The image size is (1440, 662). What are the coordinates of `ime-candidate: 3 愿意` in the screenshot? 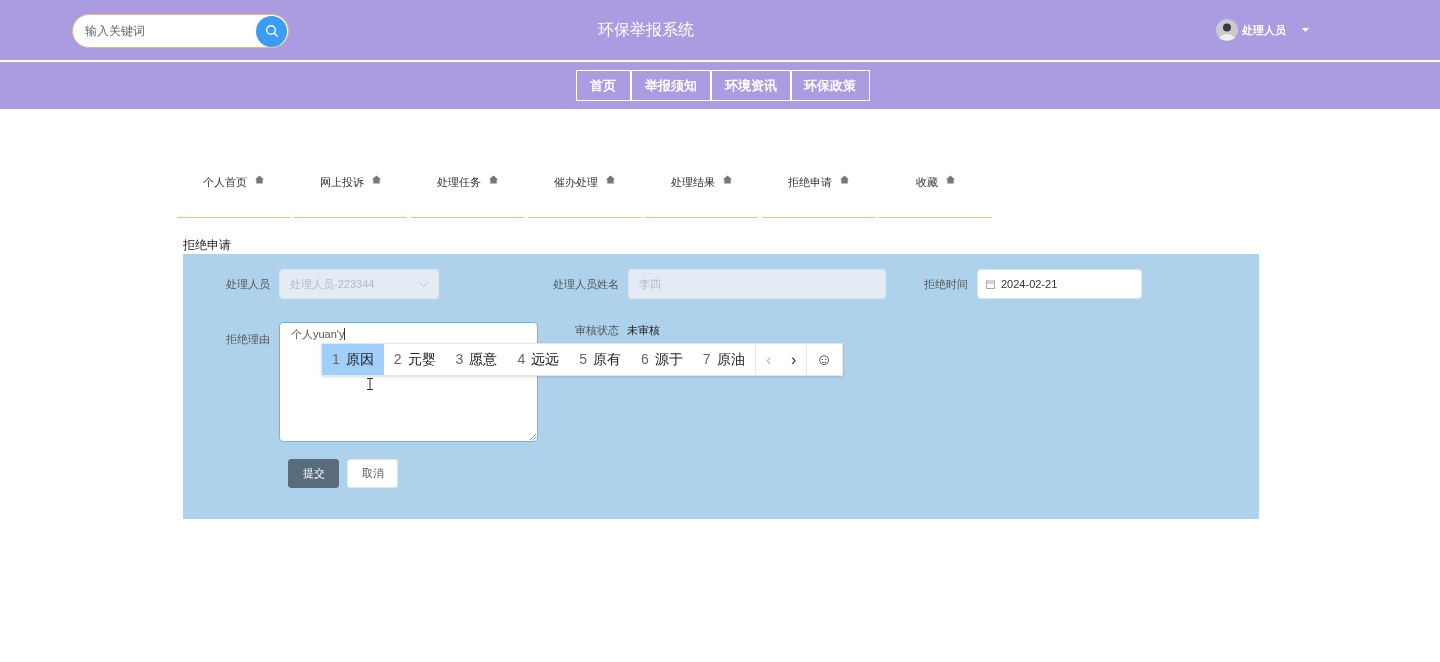 It's located at (476, 359).